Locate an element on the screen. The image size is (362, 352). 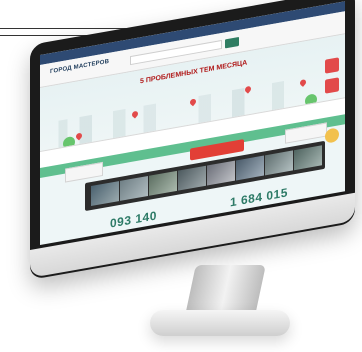
right-rail is located at coordinates (332, 118).